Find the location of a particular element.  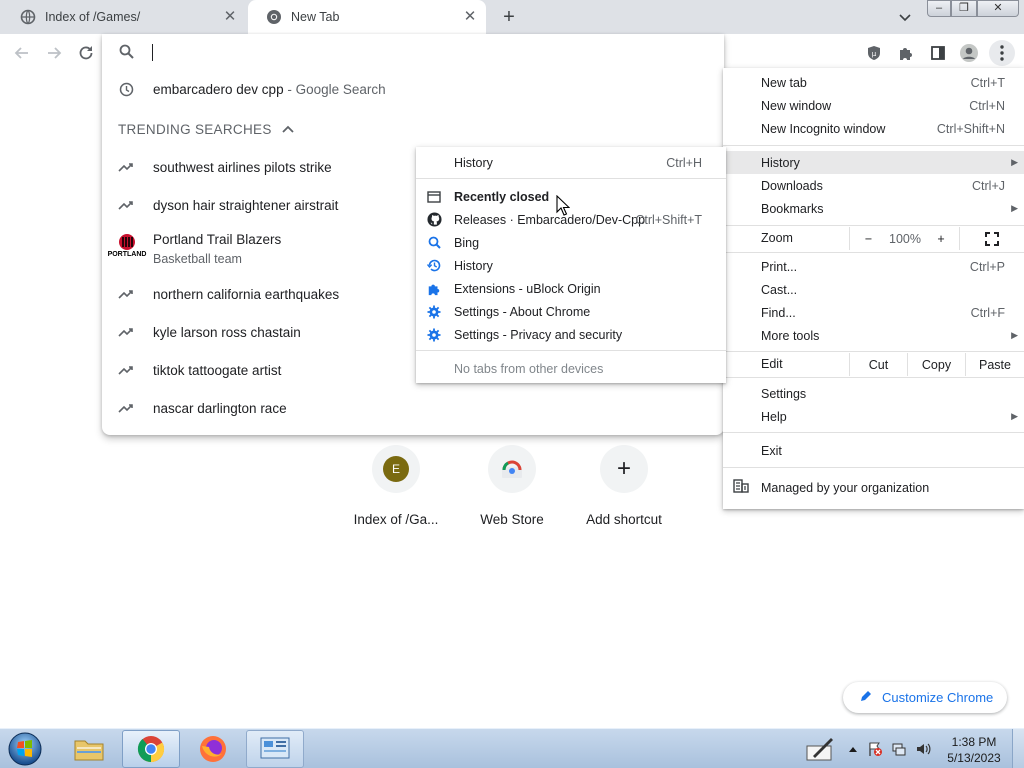

taskbar-clock: 1:38 PM 5/13/2023 is located at coordinates (974, 750).